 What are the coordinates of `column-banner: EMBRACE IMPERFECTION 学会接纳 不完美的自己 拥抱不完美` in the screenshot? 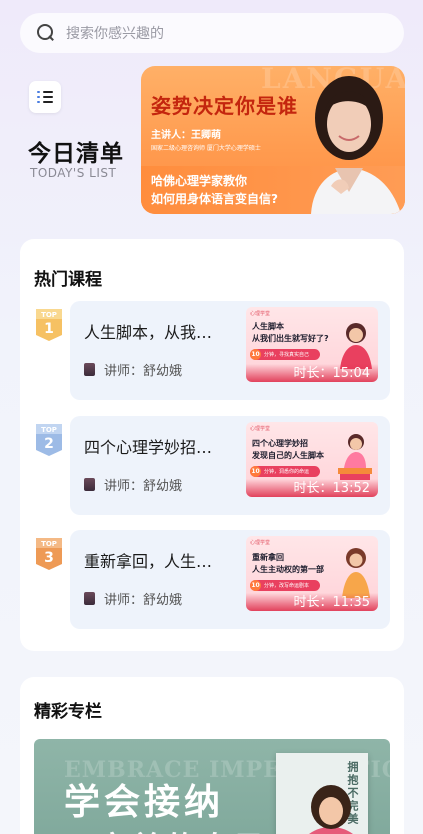 It's located at (212, 786).